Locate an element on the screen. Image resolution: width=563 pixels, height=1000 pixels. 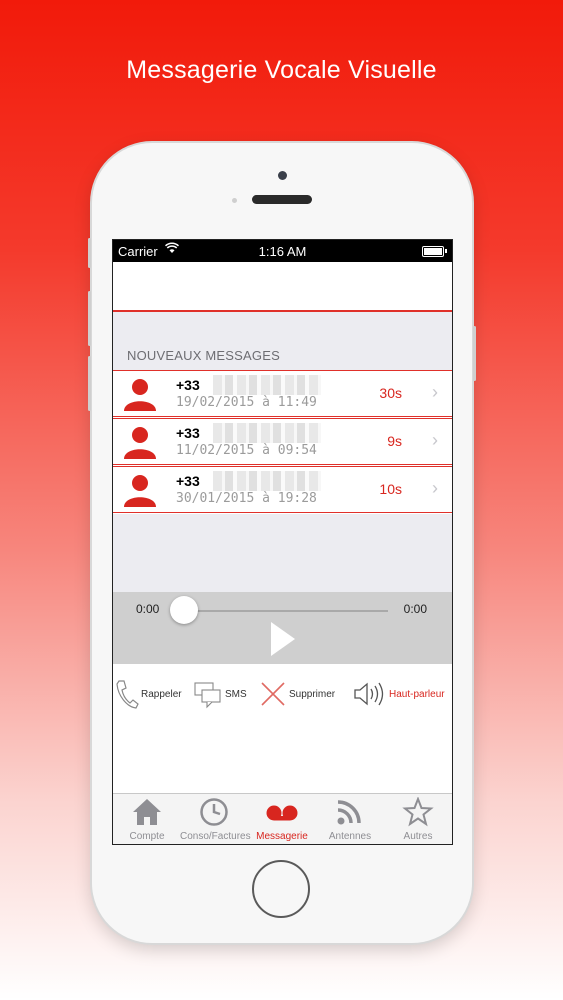
speaker-icon is located at coordinates (369, 694).